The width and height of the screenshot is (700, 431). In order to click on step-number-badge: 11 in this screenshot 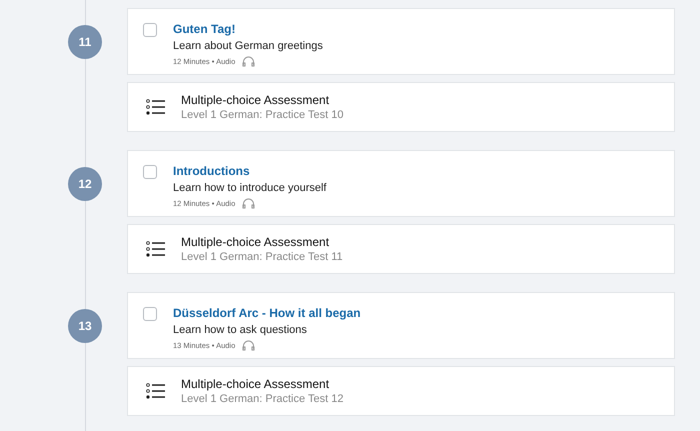, I will do `click(85, 42)`.